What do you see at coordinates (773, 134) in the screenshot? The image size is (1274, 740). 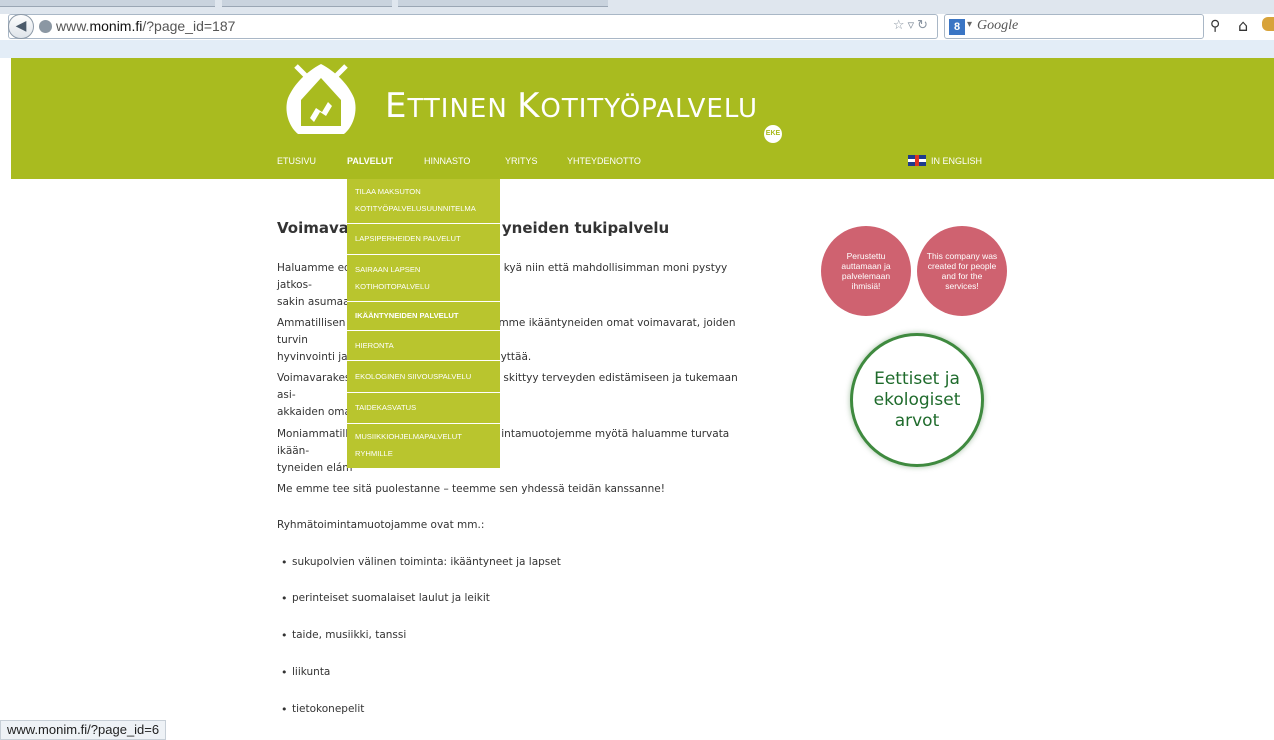 I see `eke-badge: EKE` at bounding box center [773, 134].